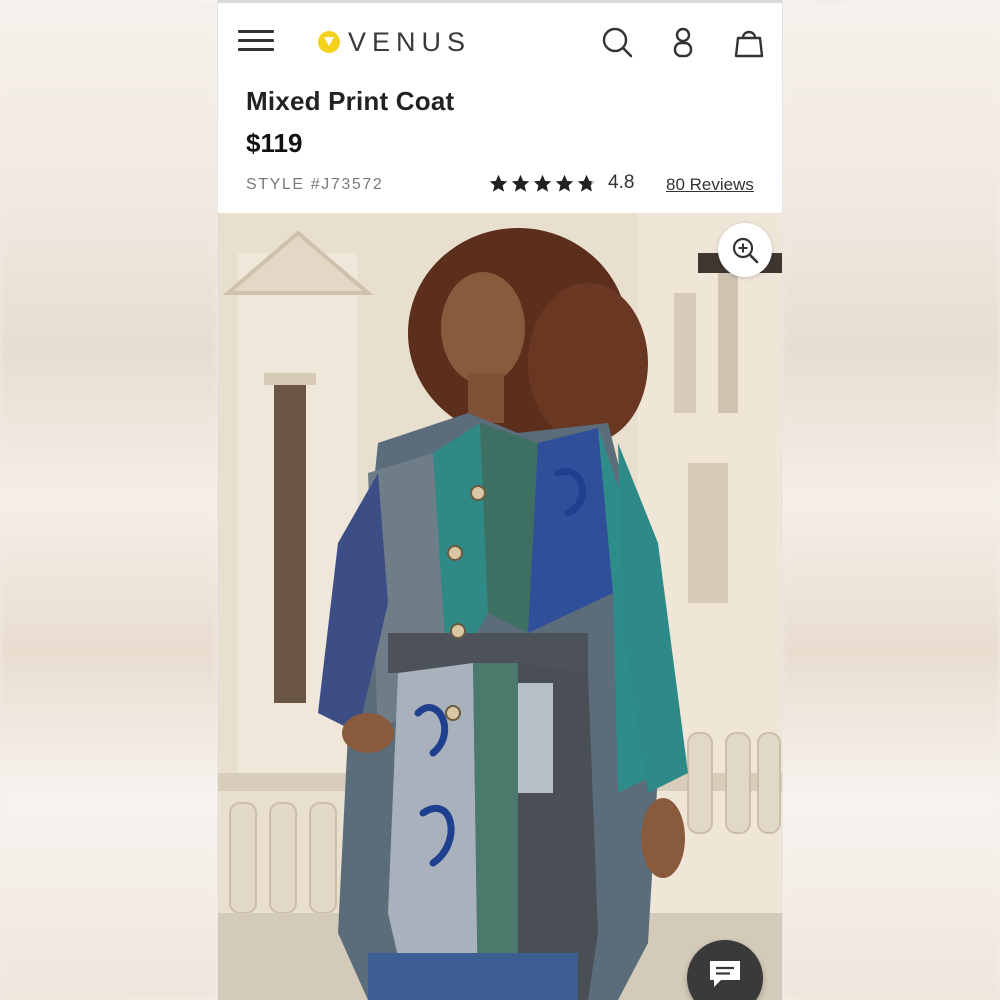  I want to click on rating-value: 4.8, so click(621, 182).